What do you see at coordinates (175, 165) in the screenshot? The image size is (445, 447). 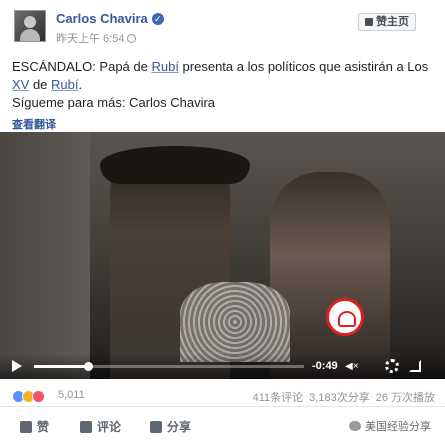 I see `video-hat` at bounding box center [175, 165].